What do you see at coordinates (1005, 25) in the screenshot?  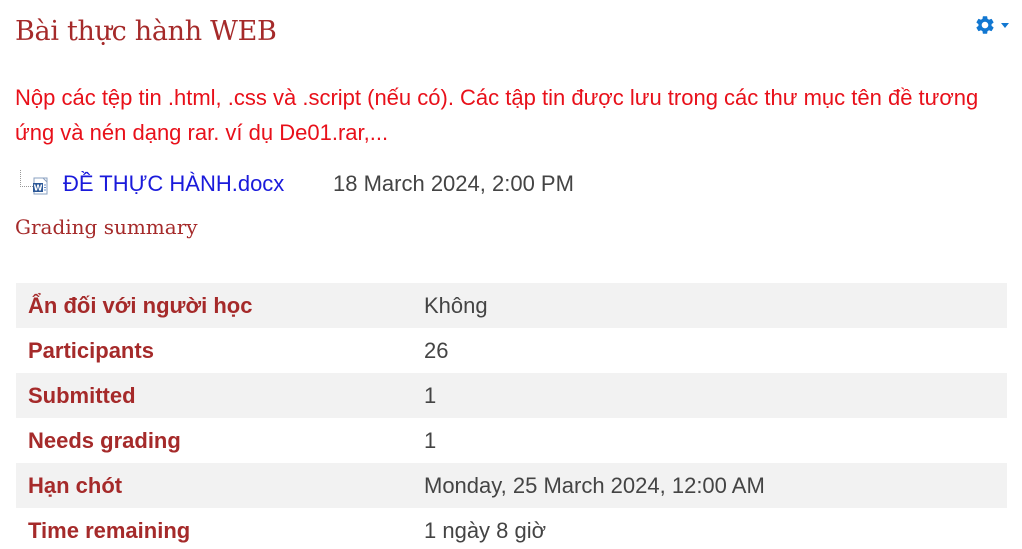 I see `chevron-down-icon` at bounding box center [1005, 25].